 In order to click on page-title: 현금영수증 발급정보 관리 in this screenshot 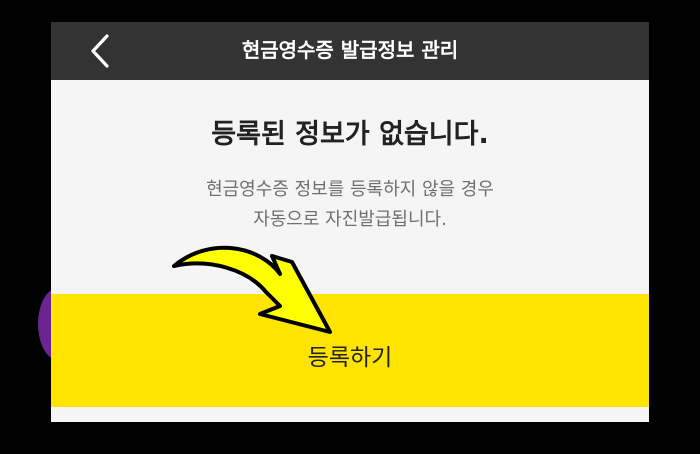, I will do `click(350, 50)`.